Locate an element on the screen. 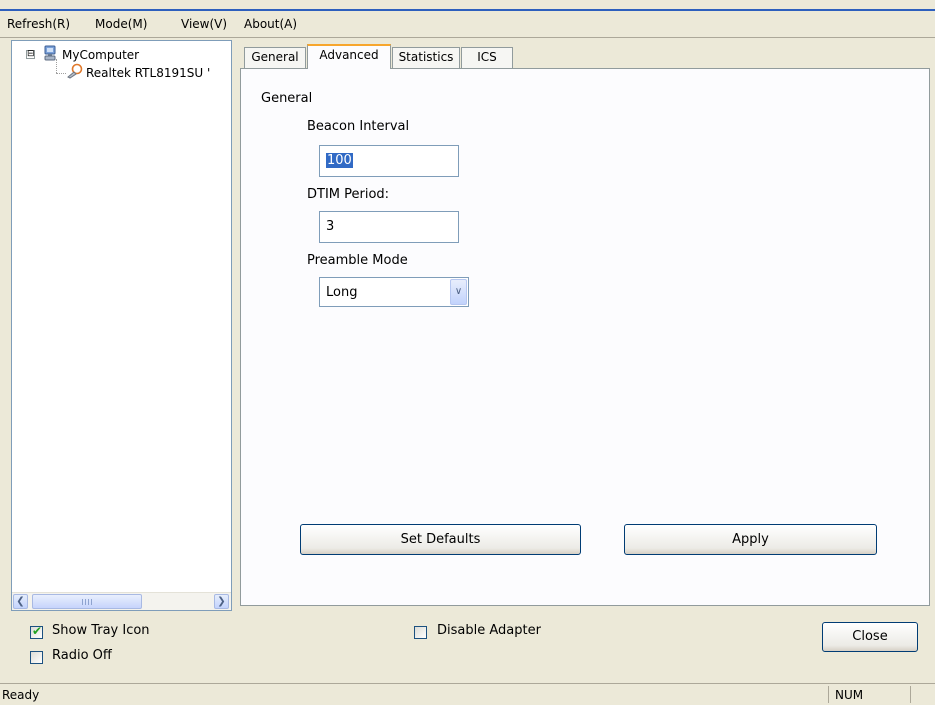 This screenshot has width=935, height=705. show-tray-icon-checkbox: ✔ is located at coordinates (36, 631).